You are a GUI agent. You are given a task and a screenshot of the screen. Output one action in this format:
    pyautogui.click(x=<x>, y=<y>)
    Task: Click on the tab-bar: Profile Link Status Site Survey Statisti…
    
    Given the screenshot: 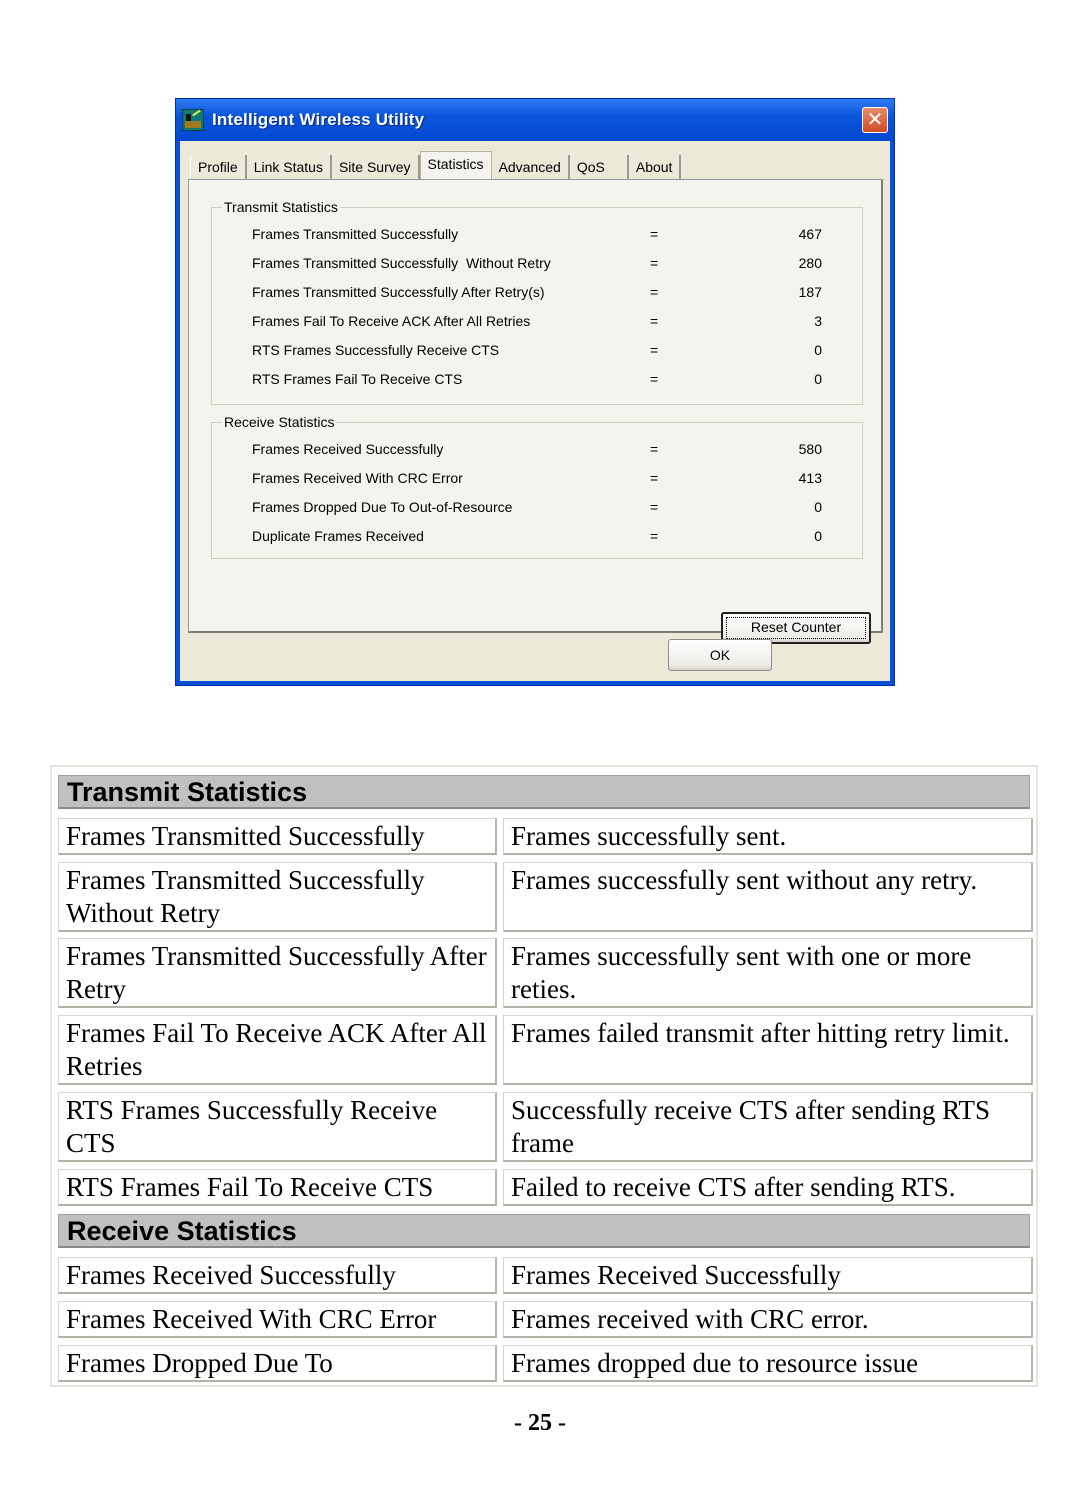 What is the action you would take?
    pyautogui.click(x=436, y=165)
    